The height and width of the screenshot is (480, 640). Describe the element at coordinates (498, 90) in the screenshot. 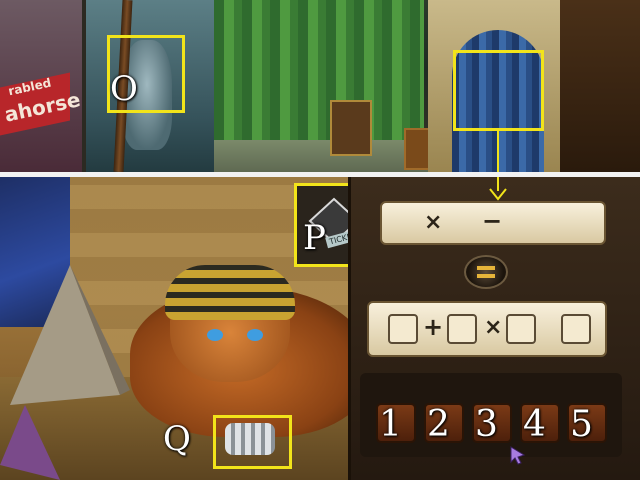

I see `curtain-highlight` at that location.